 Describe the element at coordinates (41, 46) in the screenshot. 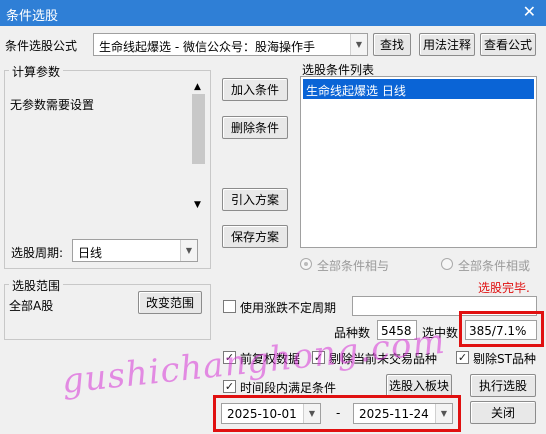

I see `formula-label: 条件选股公式` at that location.